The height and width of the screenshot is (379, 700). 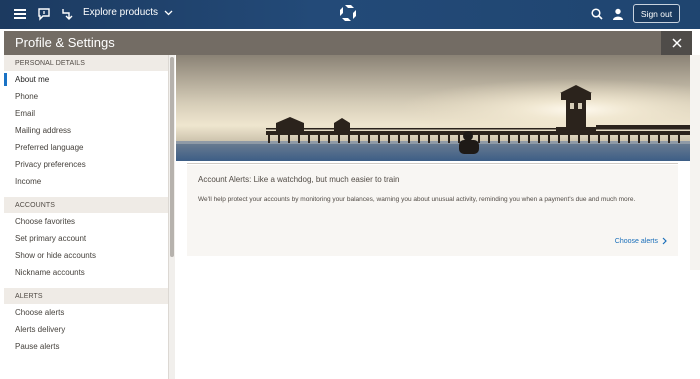 What do you see at coordinates (121, 12) in the screenshot?
I see `explore-products-label: Explore products` at bounding box center [121, 12].